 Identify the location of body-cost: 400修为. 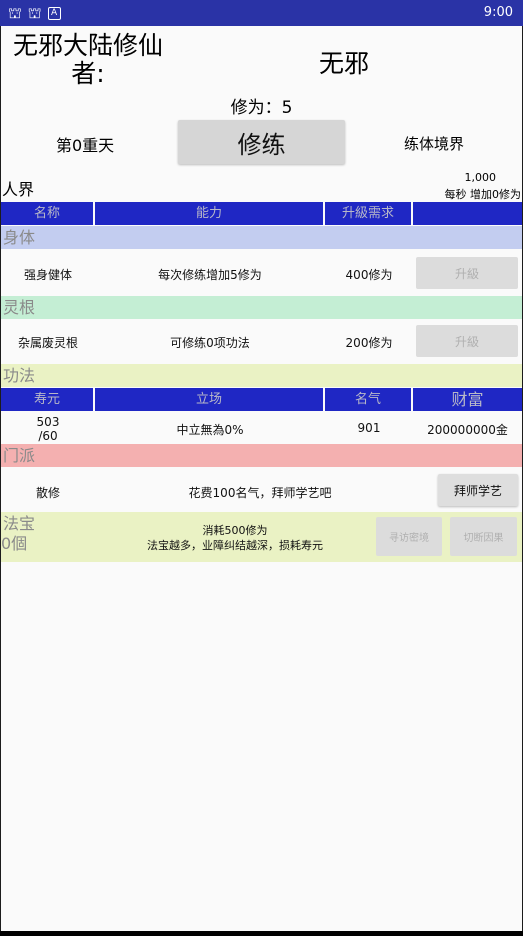
(369, 275).